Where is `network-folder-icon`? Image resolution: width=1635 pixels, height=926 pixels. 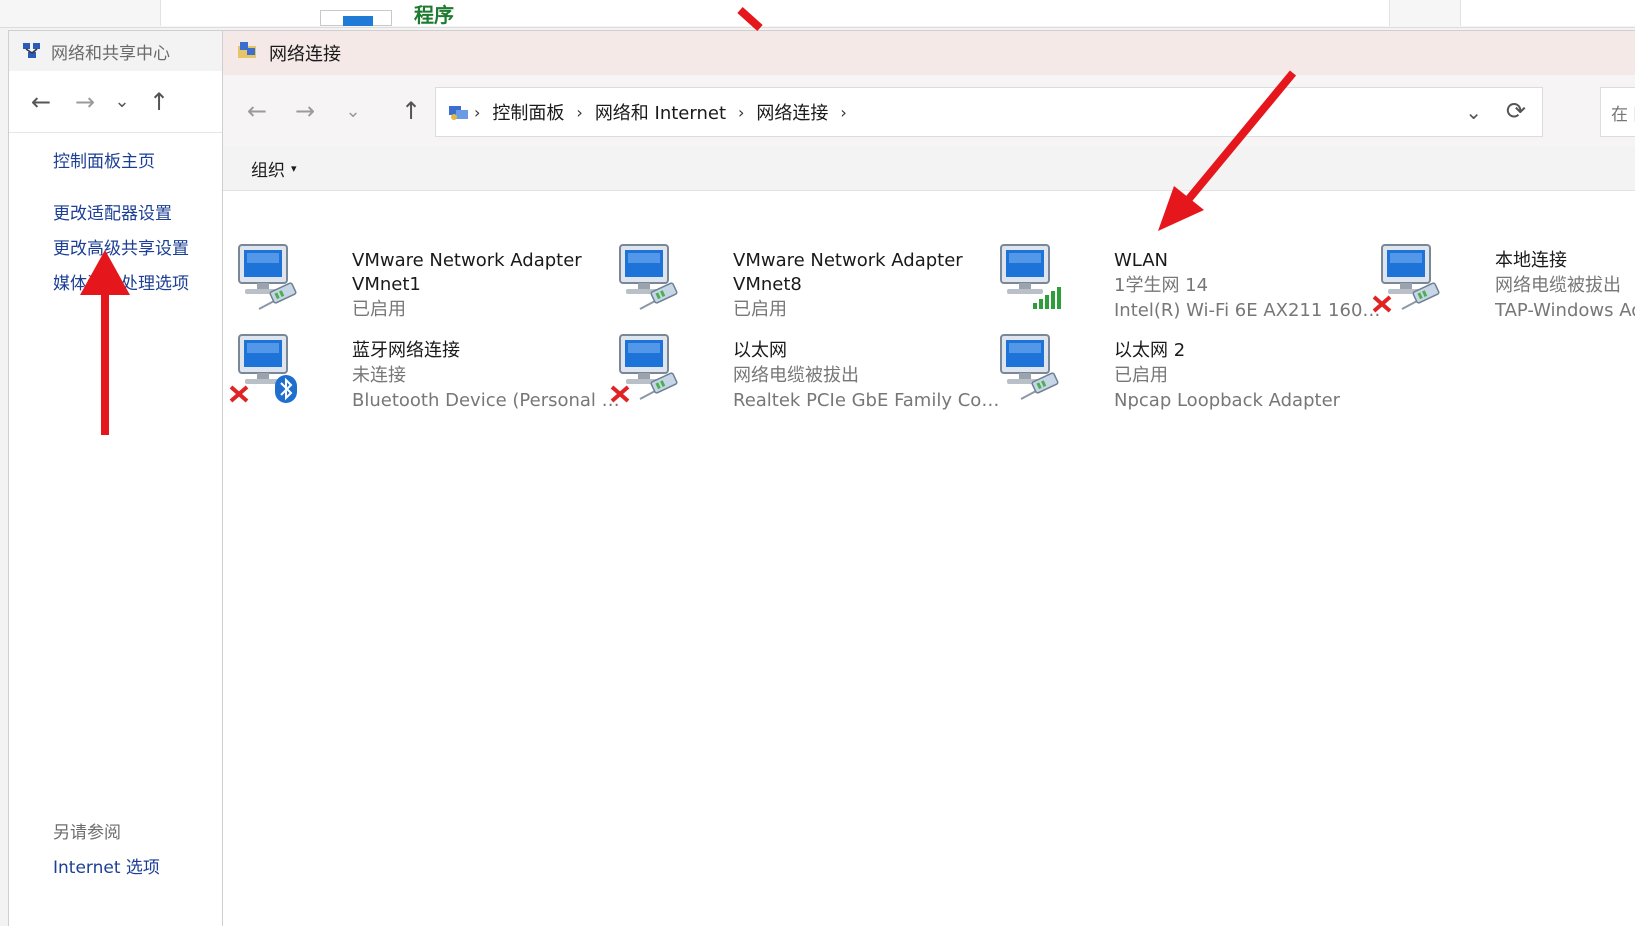 network-folder-icon is located at coordinates (248, 53).